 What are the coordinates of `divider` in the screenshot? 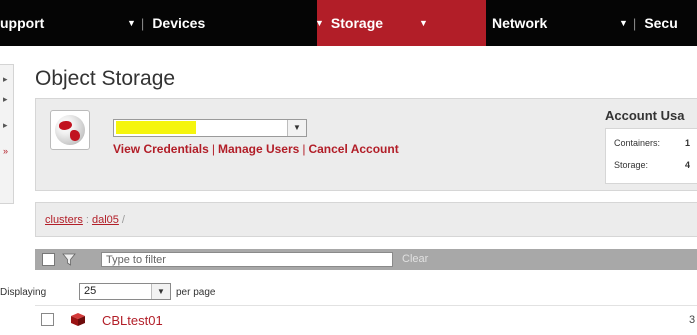 It's located at (366, 305).